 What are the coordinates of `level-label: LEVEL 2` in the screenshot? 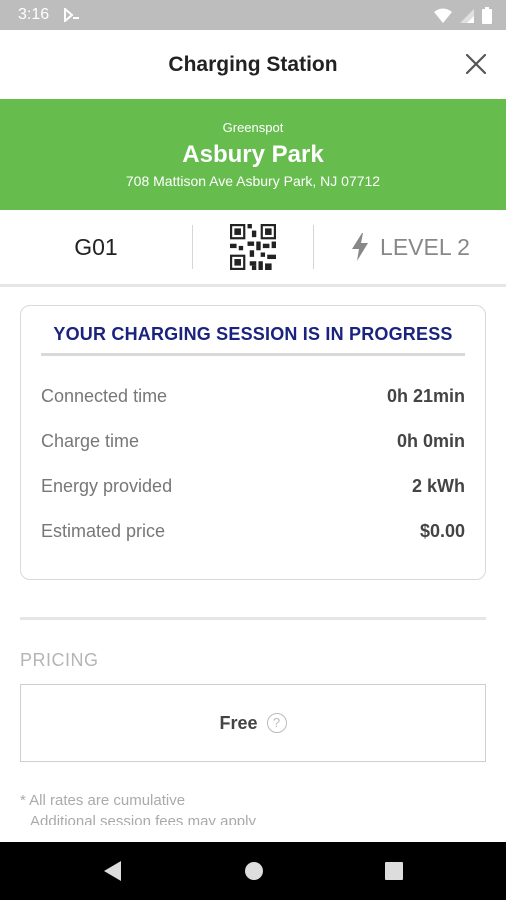 It's located at (425, 246).